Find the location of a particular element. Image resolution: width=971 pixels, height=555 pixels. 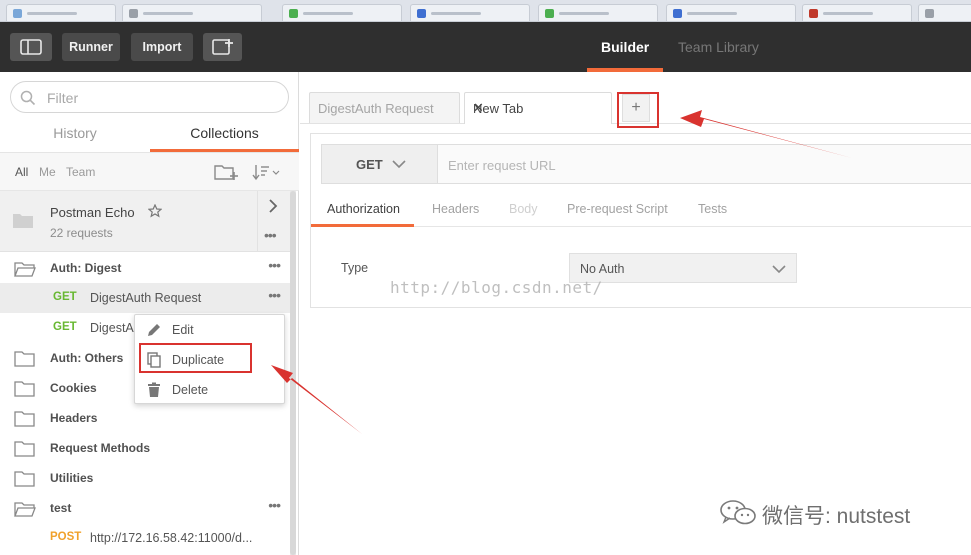

wechat-watermark: 微信号: nutstest is located at coordinates (838, 513).